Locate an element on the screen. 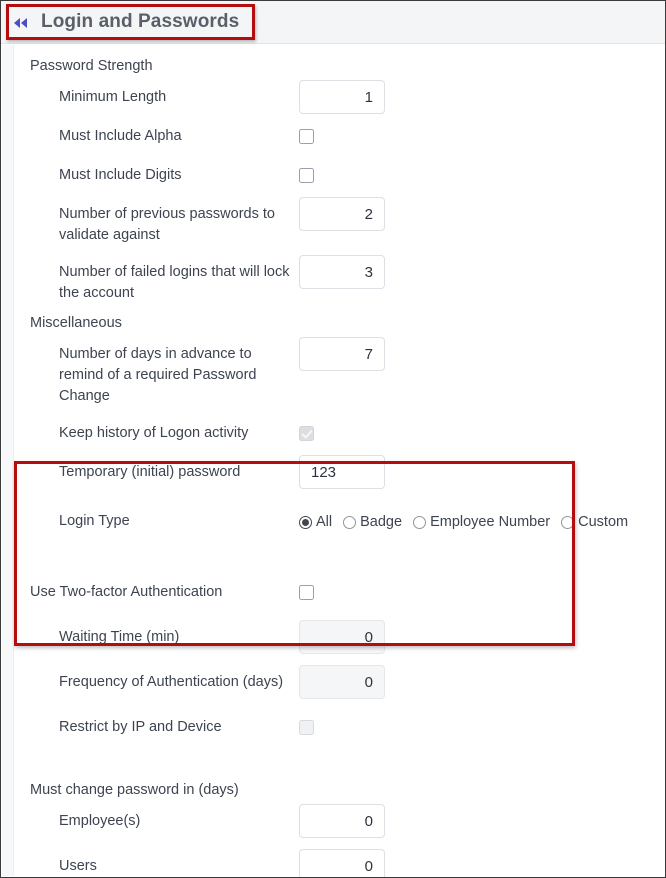 This screenshot has width=666, height=878. radio-option-badge: Badge is located at coordinates (372, 522).